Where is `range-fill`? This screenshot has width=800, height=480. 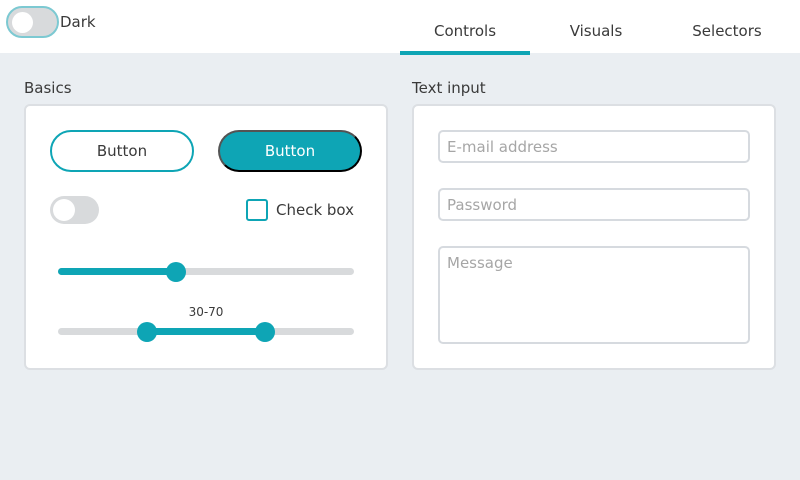
range-fill is located at coordinates (206, 331).